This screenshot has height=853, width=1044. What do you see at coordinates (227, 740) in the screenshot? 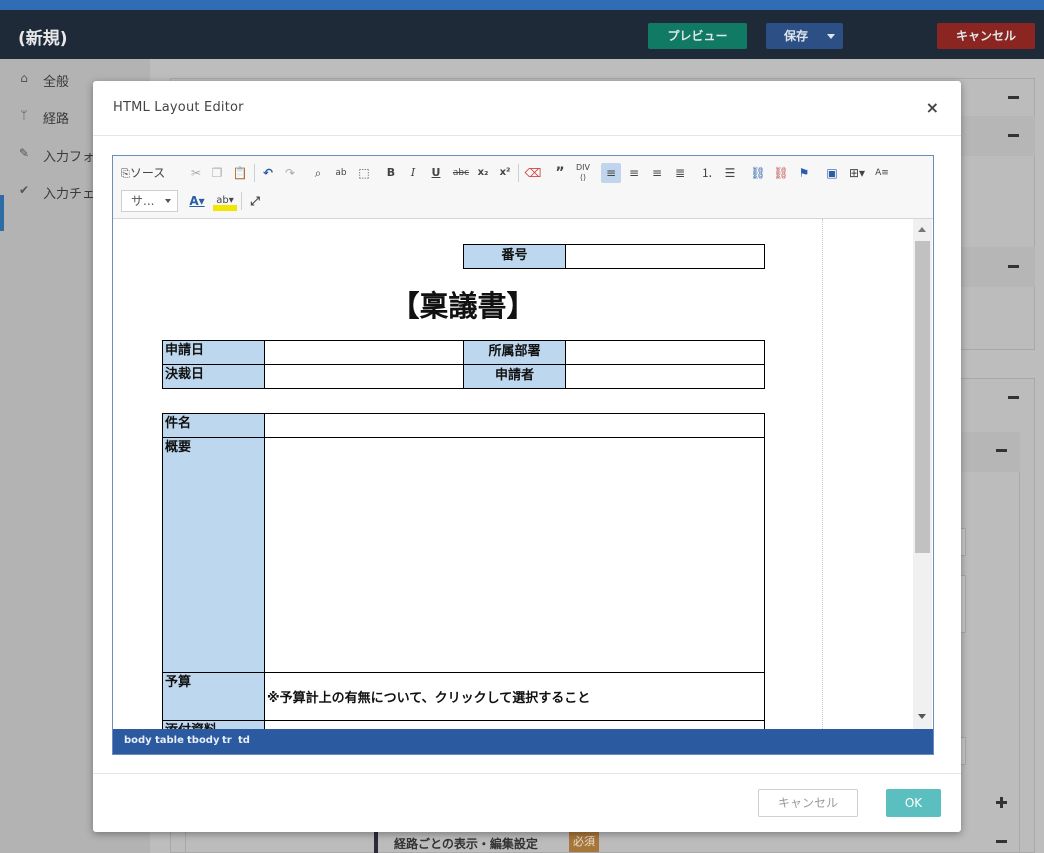
I see `path-item-tr: tr` at bounding box center [227, 740].